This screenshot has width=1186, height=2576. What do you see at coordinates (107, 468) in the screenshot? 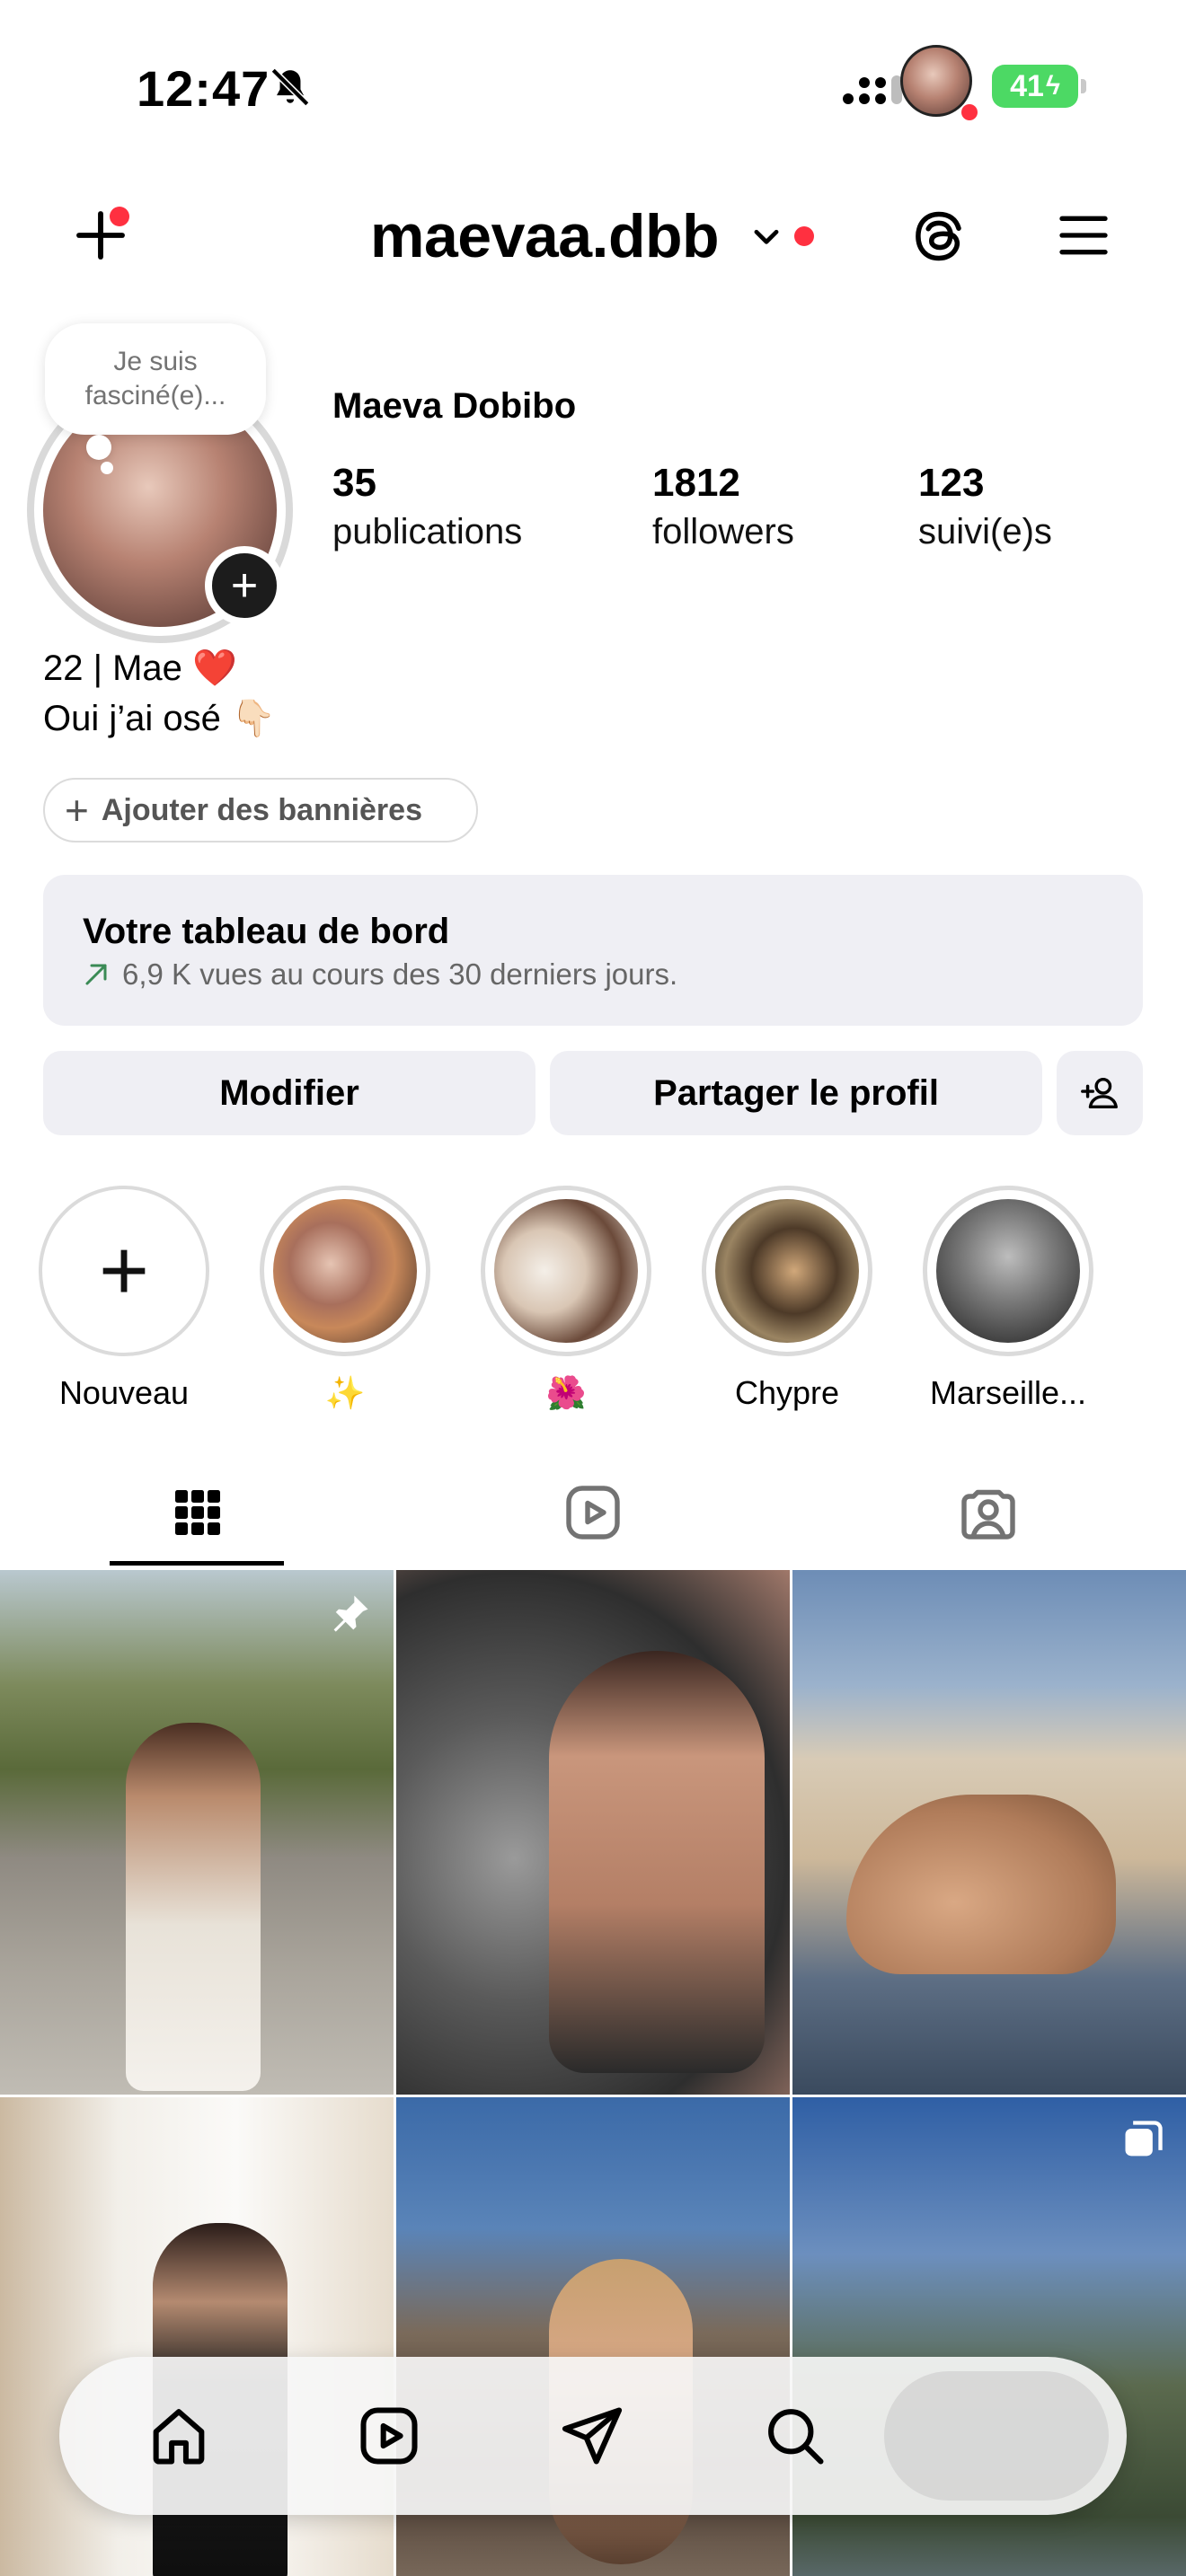
I see `note-tail-small` at bounding box center [107, 468].